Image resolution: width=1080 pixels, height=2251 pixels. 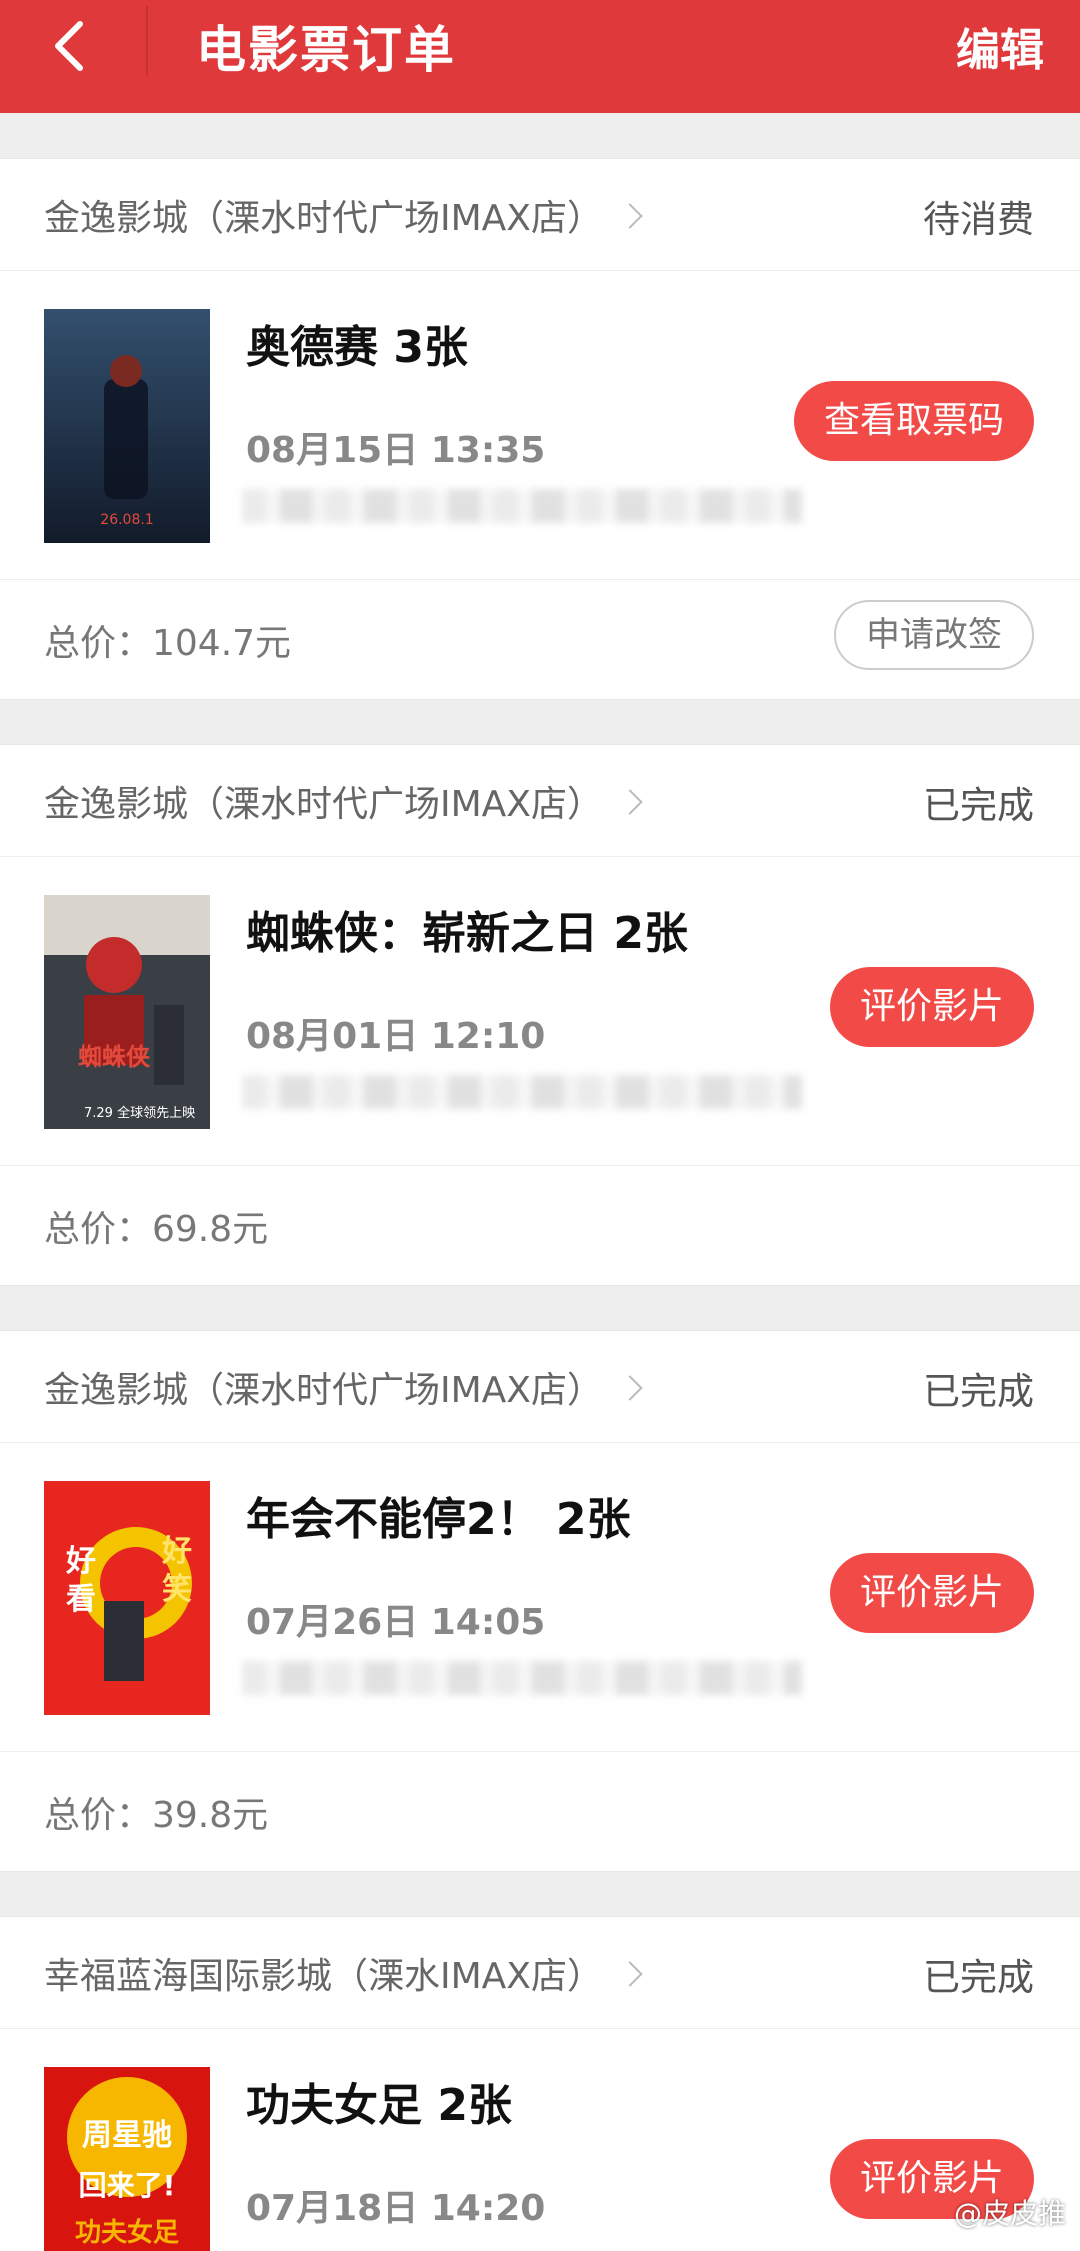 I want to click on svg-text: 26.08.1, so click(x=126, y=520).